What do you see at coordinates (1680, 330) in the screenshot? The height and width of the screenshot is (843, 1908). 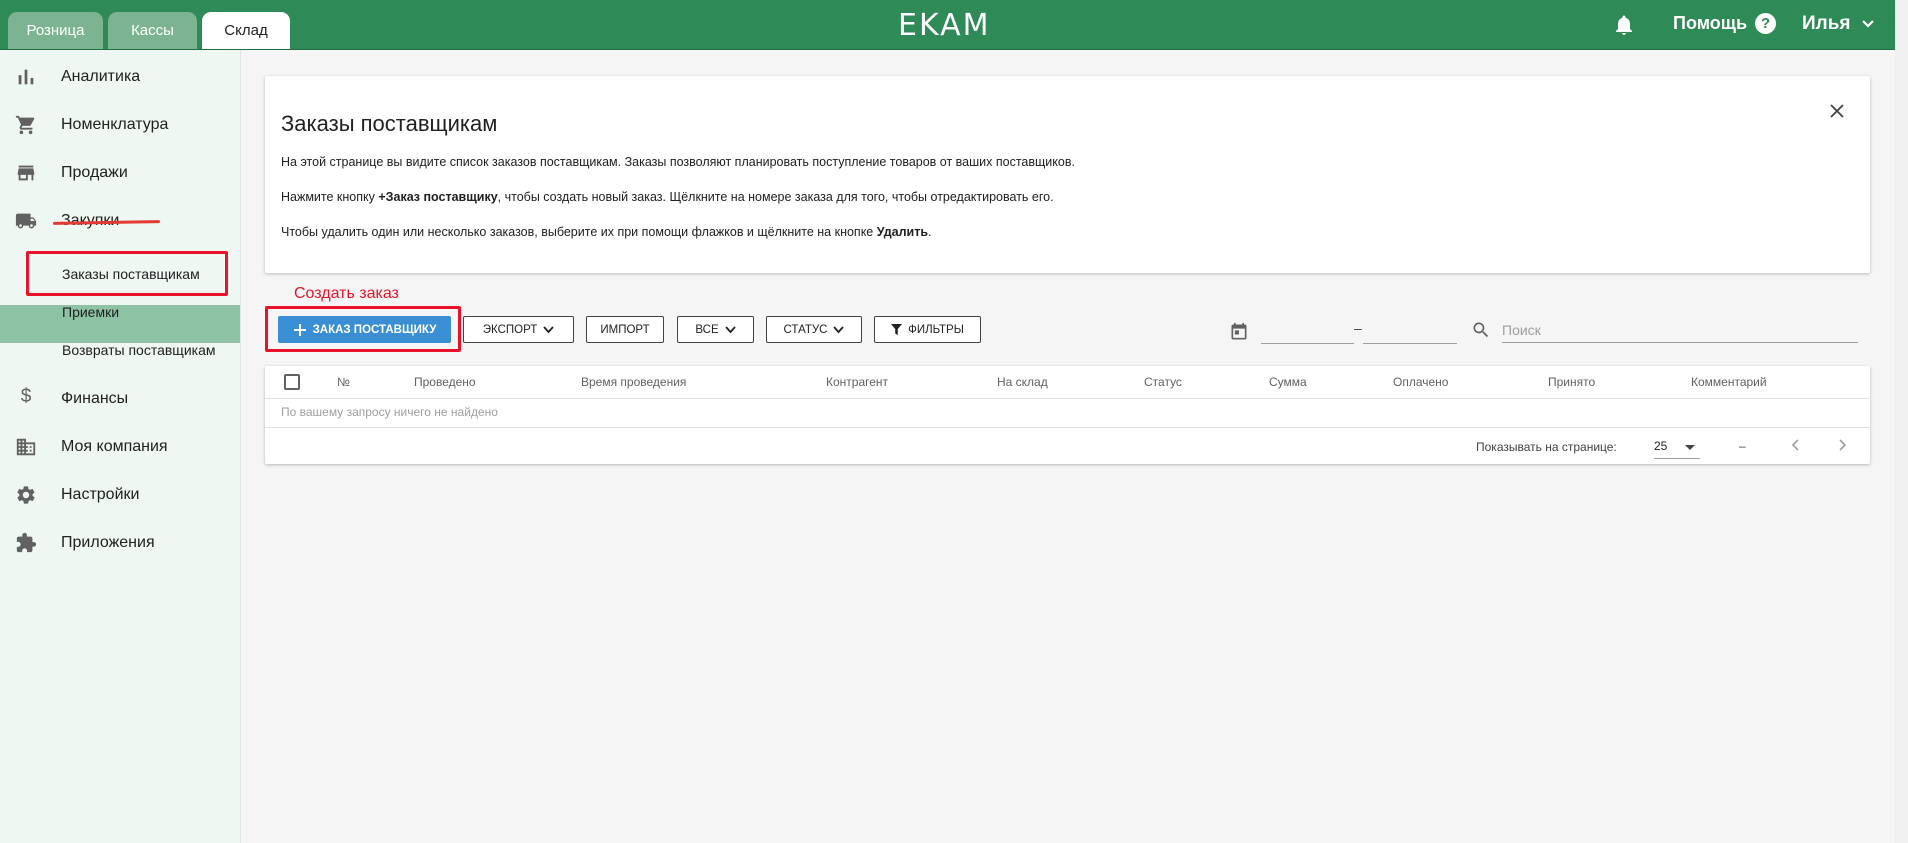 I see `search-input` at bounding box center [1680, 330].